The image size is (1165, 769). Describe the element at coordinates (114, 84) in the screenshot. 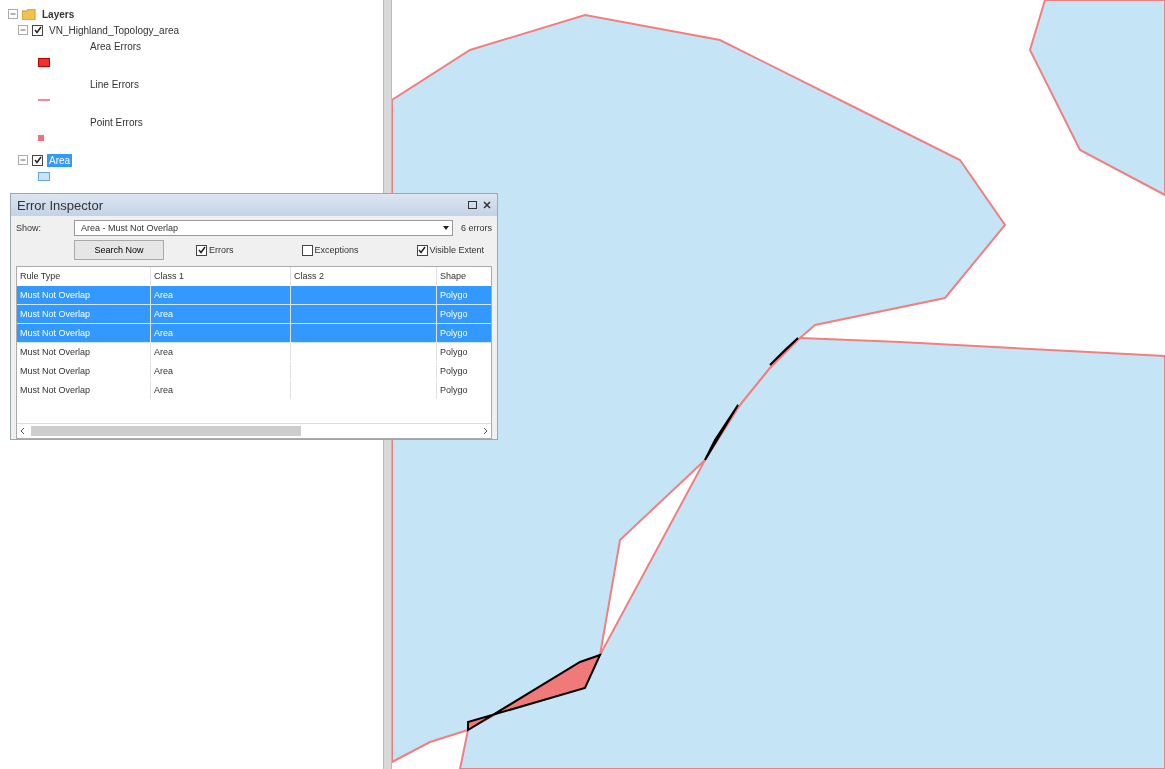

I see `legend-label: Line Errors` at that location.